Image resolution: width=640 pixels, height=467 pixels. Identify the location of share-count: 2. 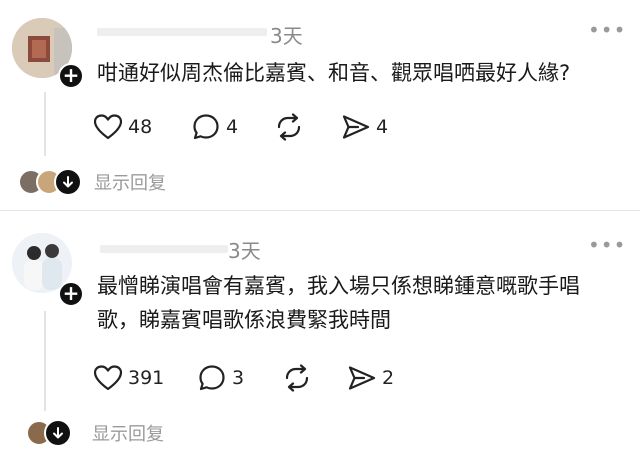
(388, 378).